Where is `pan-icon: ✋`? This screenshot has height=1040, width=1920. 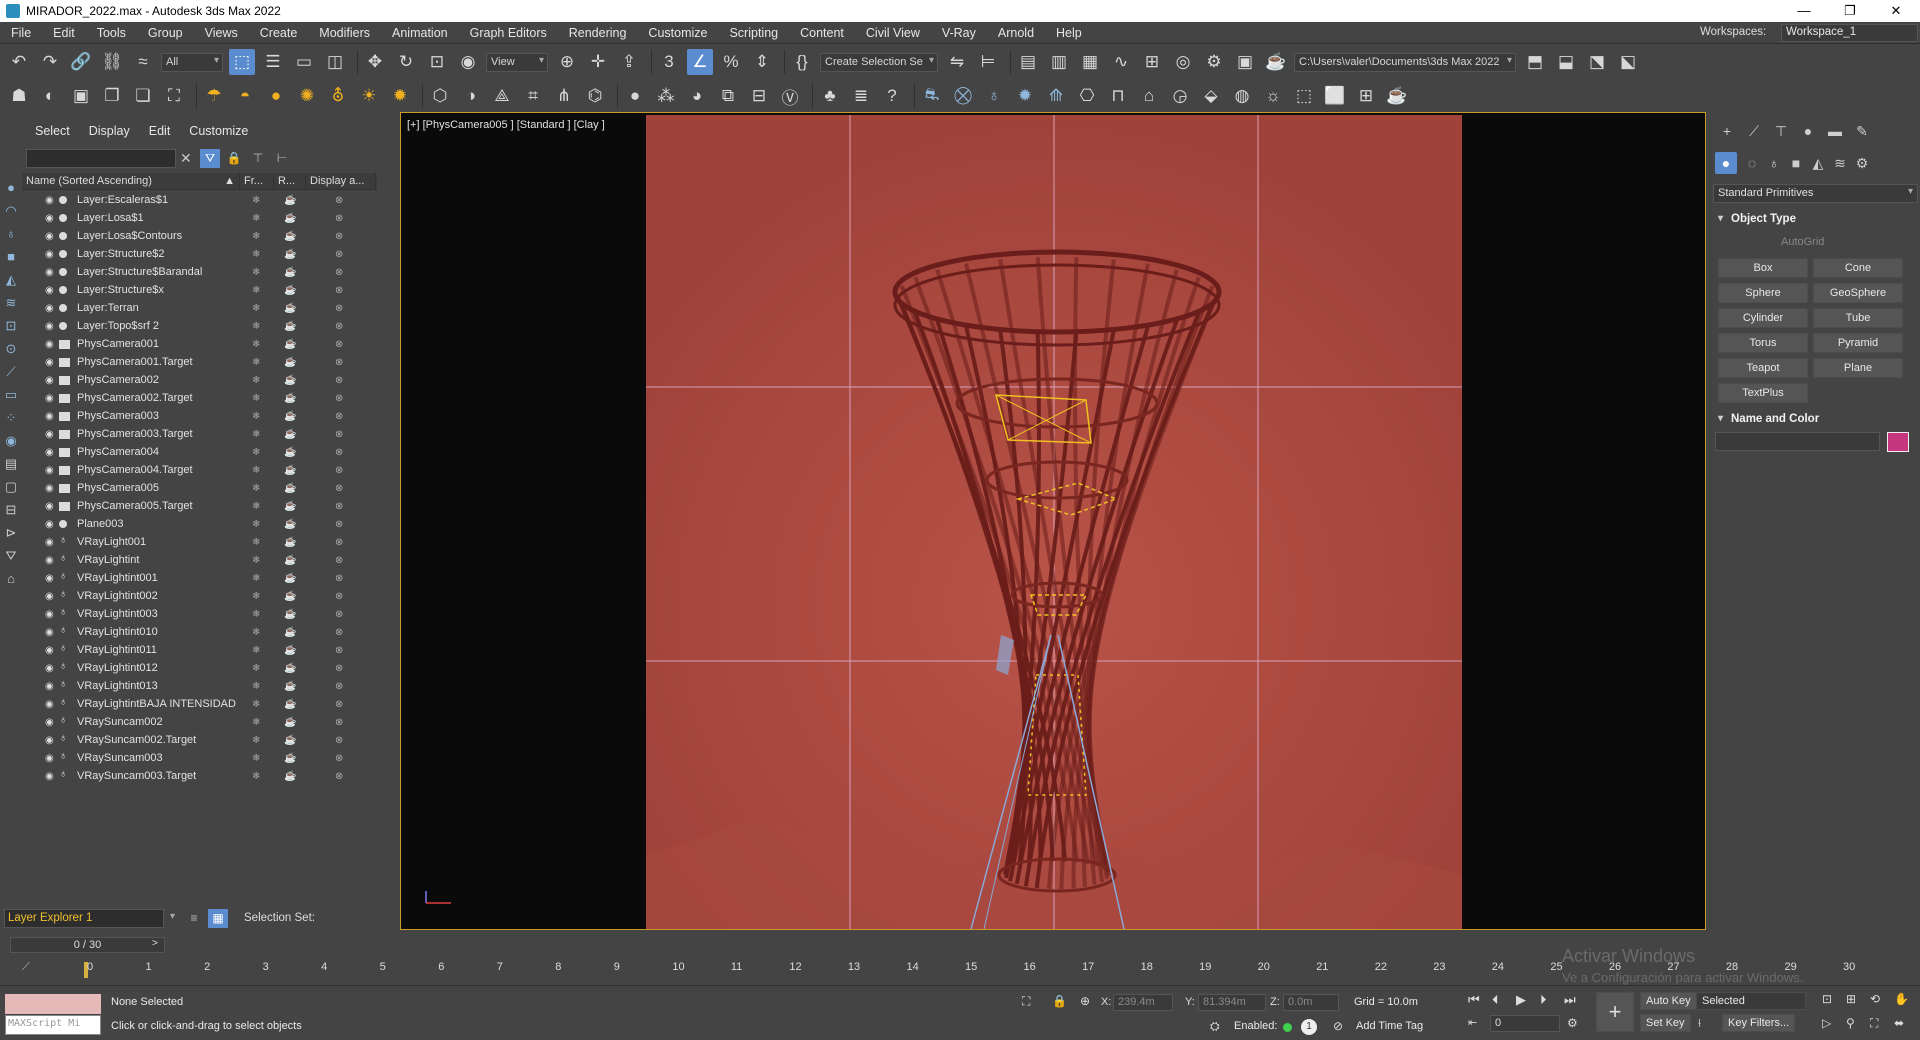
pan-icon: ✋ is located at coordinates (1901, 999).